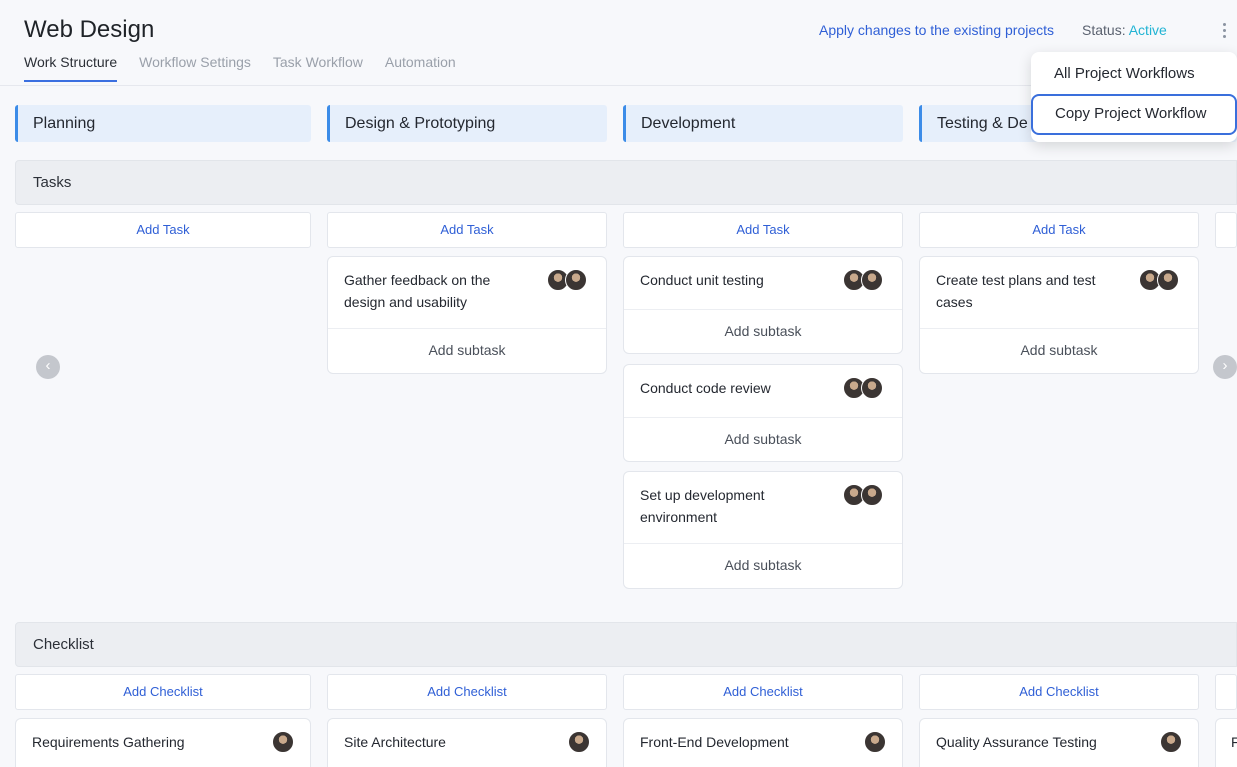  What do you see at coordinates (705, 388) in the screenshot?
I see `task-title: Conduct code review` at bounding box center [705, 388].